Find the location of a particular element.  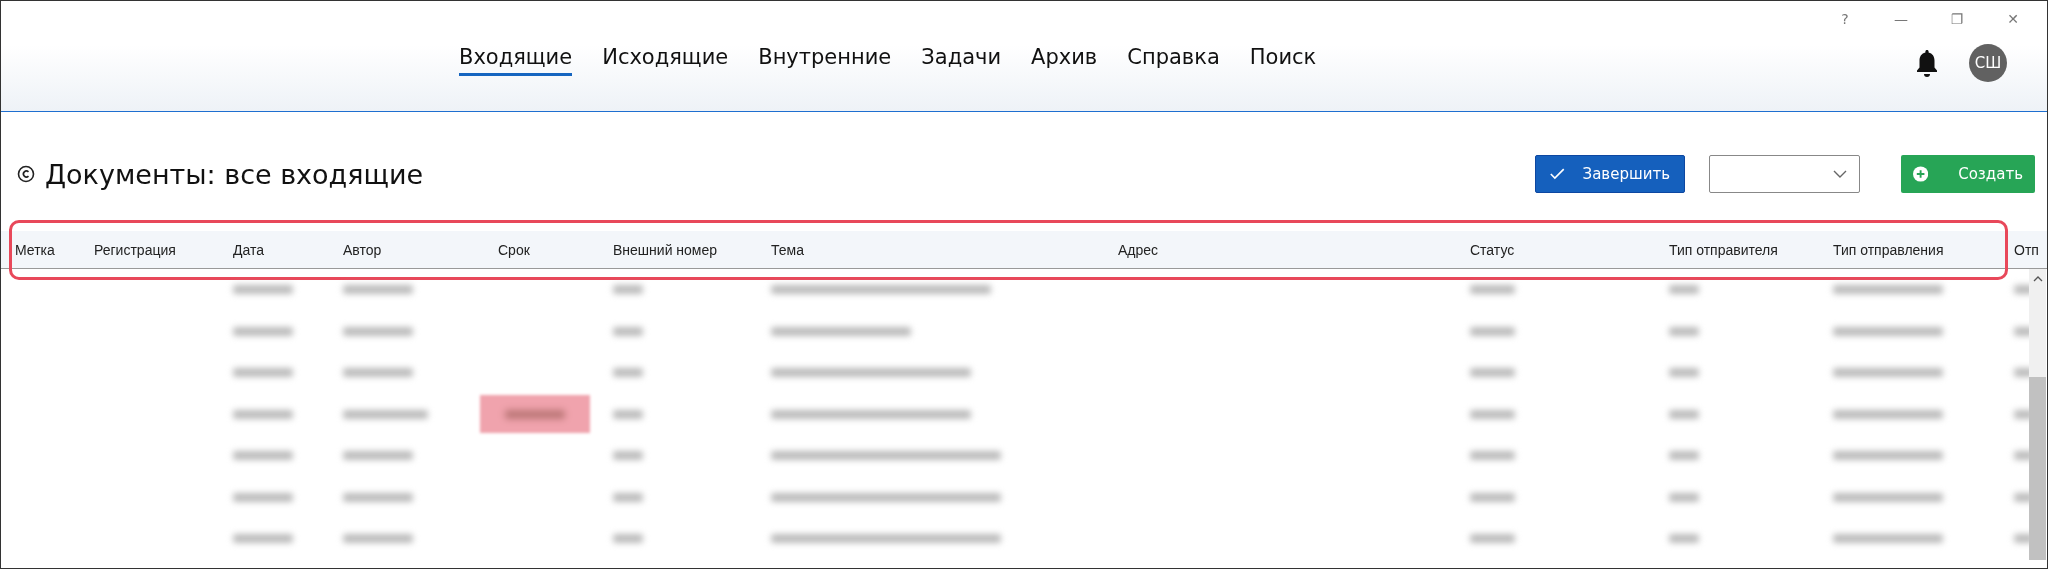

window-control: ? is located at coordinates (1845, 19).